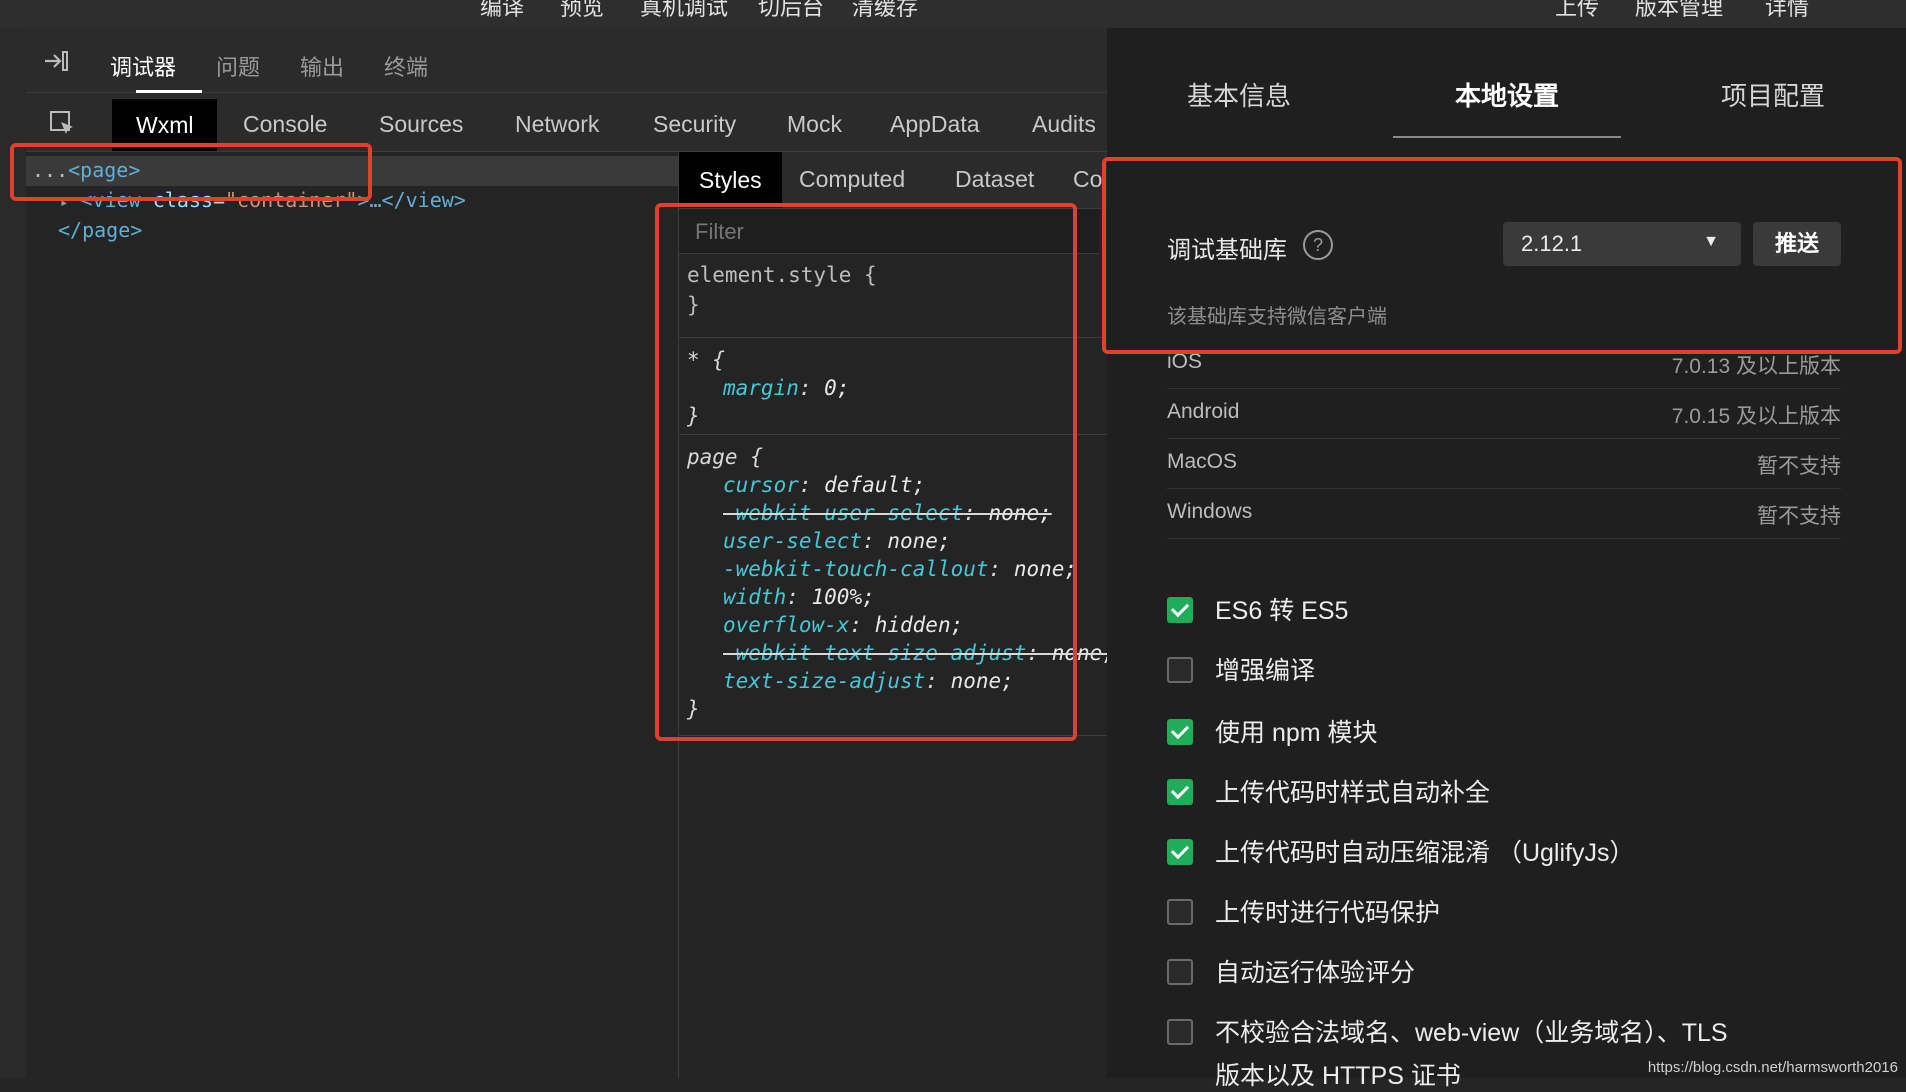 The width and height of the screenshot is (1906, 1092). What do you see at coordinates (953, 14) in the screenshot?
I see `top-toolbar: 编译 预览 真机调试 切后台 清缓存 上传 版本管理 详情` at bounding box center [953, 14].